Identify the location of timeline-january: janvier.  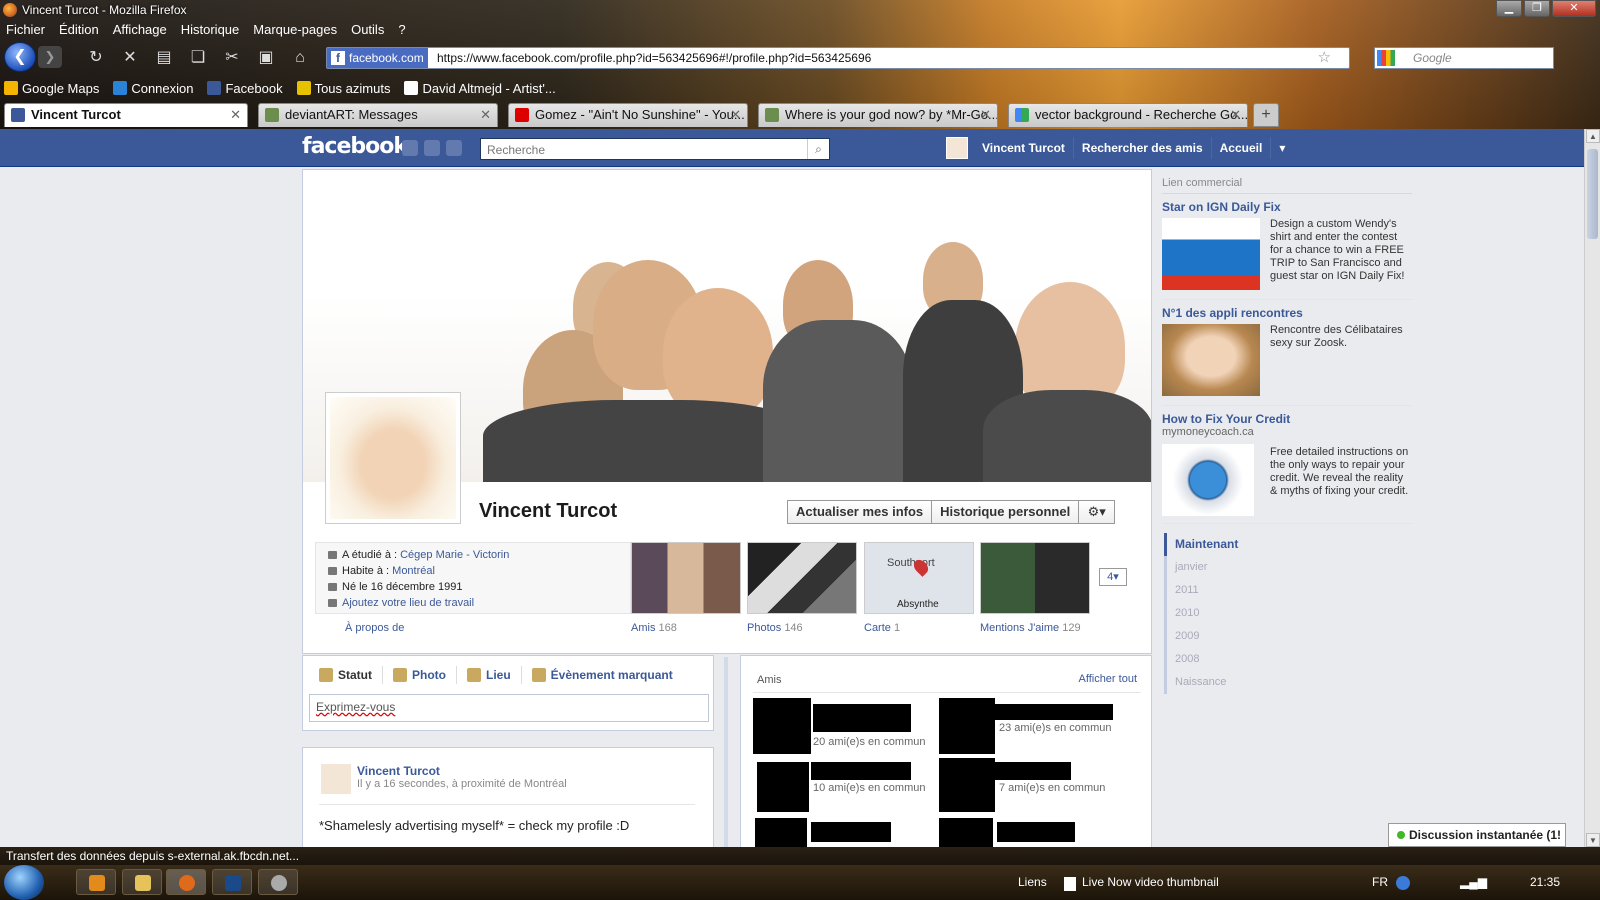
(1225, 567).